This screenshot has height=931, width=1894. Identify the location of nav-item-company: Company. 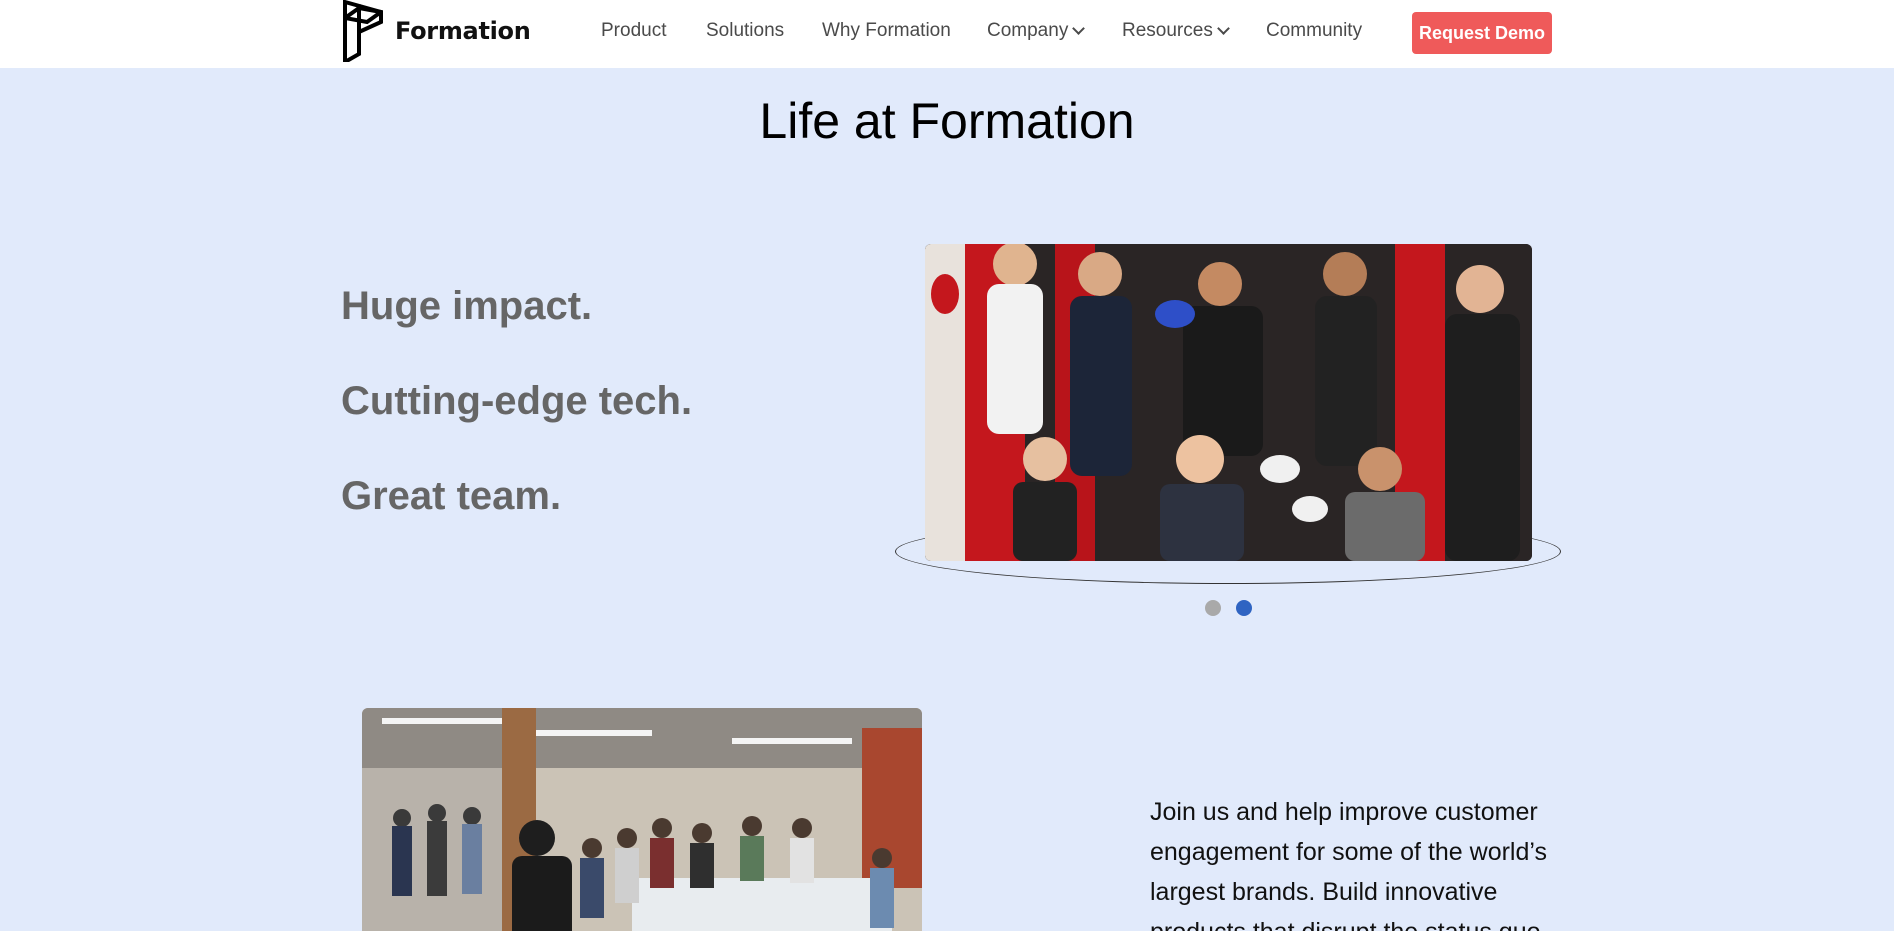
(1036, 31).